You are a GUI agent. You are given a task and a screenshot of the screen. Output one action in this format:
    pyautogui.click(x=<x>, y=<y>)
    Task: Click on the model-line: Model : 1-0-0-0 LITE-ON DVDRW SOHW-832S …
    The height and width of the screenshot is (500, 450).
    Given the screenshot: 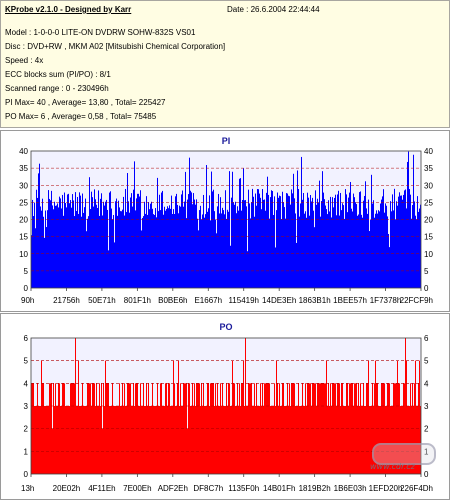 What is the action you would take?
    pyautogui.click(x=100, y=32)
    